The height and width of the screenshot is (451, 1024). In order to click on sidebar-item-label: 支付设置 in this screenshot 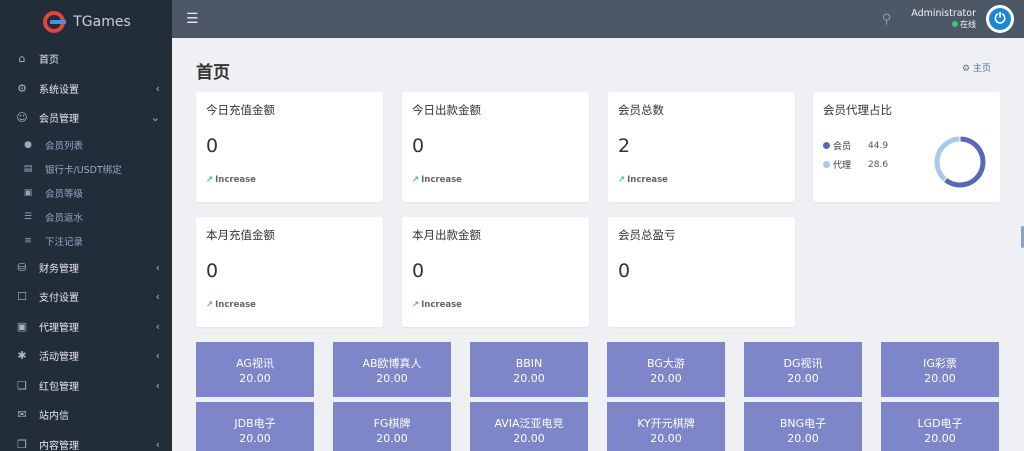, I will do `click(59, 299)`.